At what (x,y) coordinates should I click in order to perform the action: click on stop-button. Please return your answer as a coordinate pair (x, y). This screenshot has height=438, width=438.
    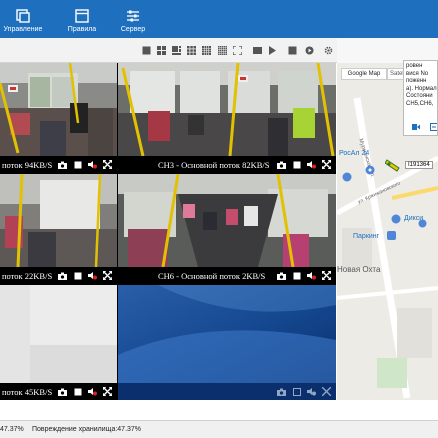
    Looking at the image, I should click on (292, 50).